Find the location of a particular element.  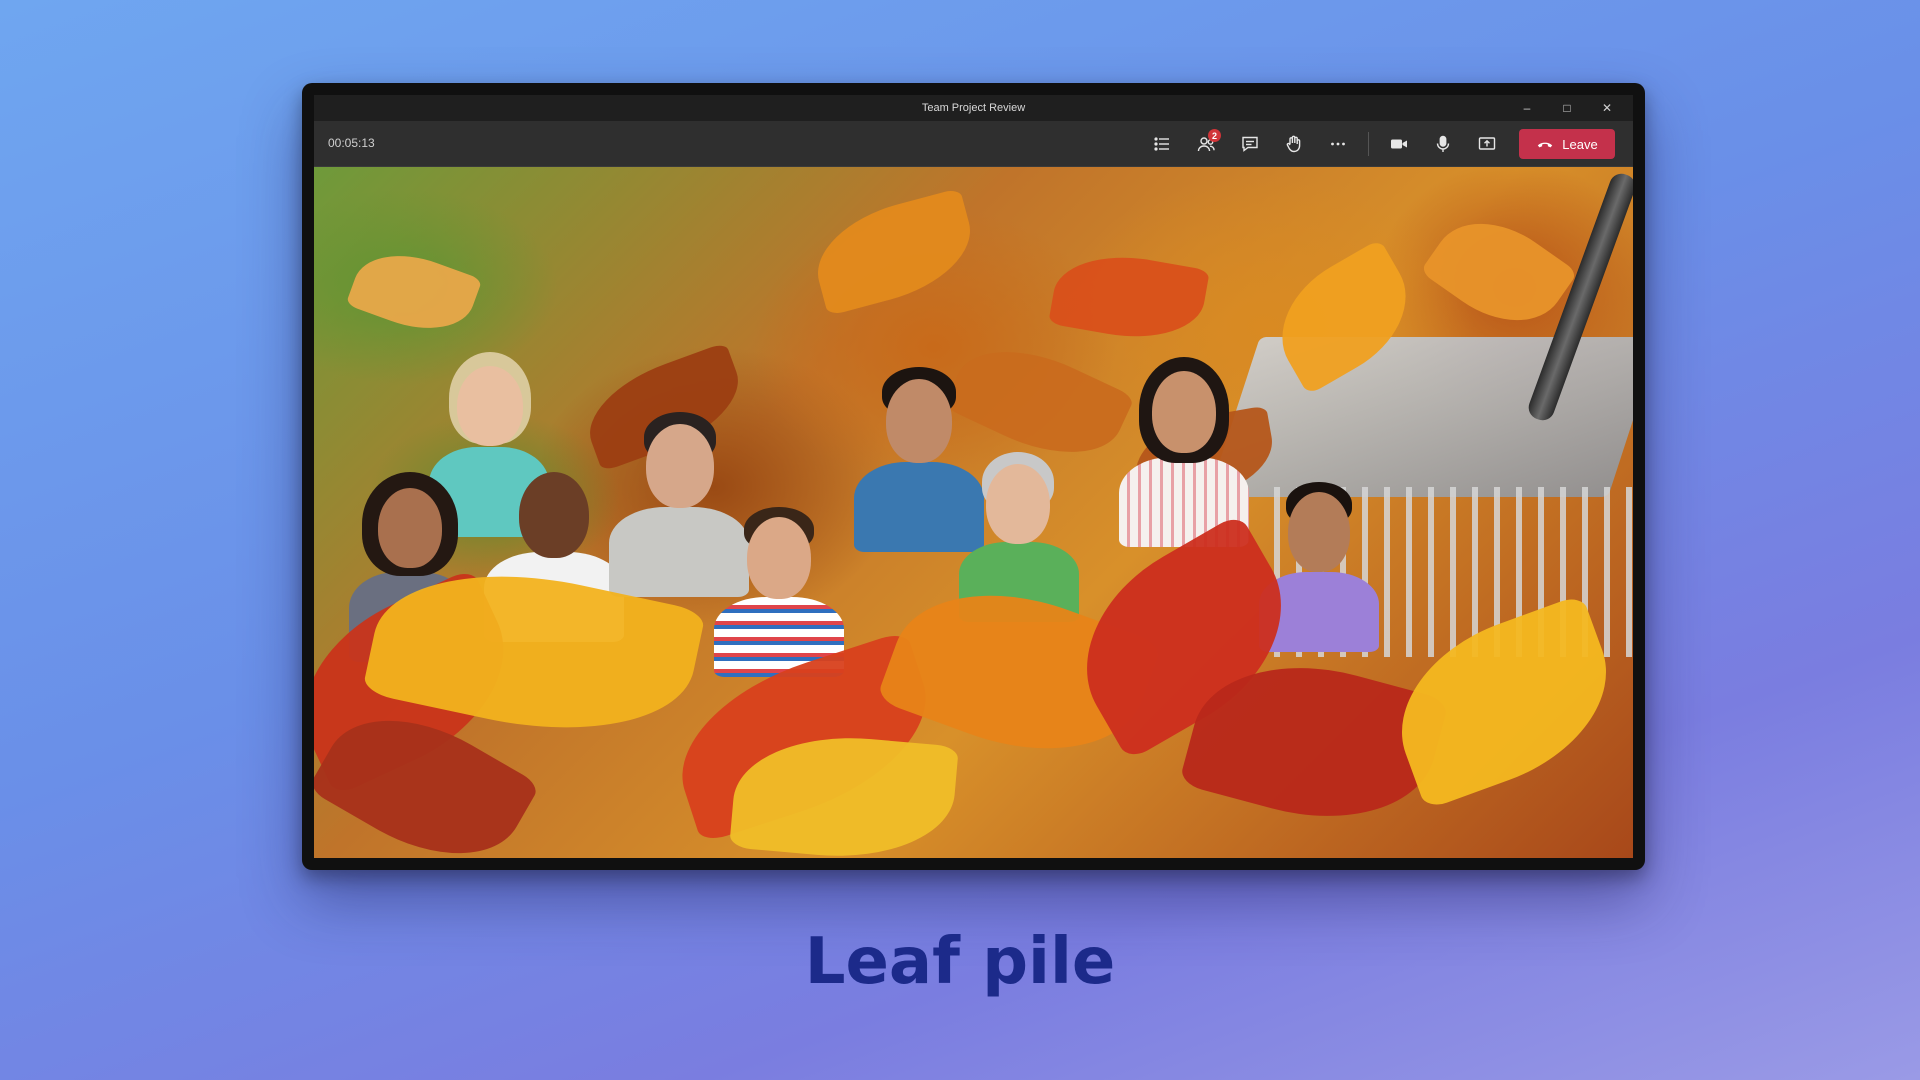

phone-hangup-icon is located at coordinates (1545, 145).